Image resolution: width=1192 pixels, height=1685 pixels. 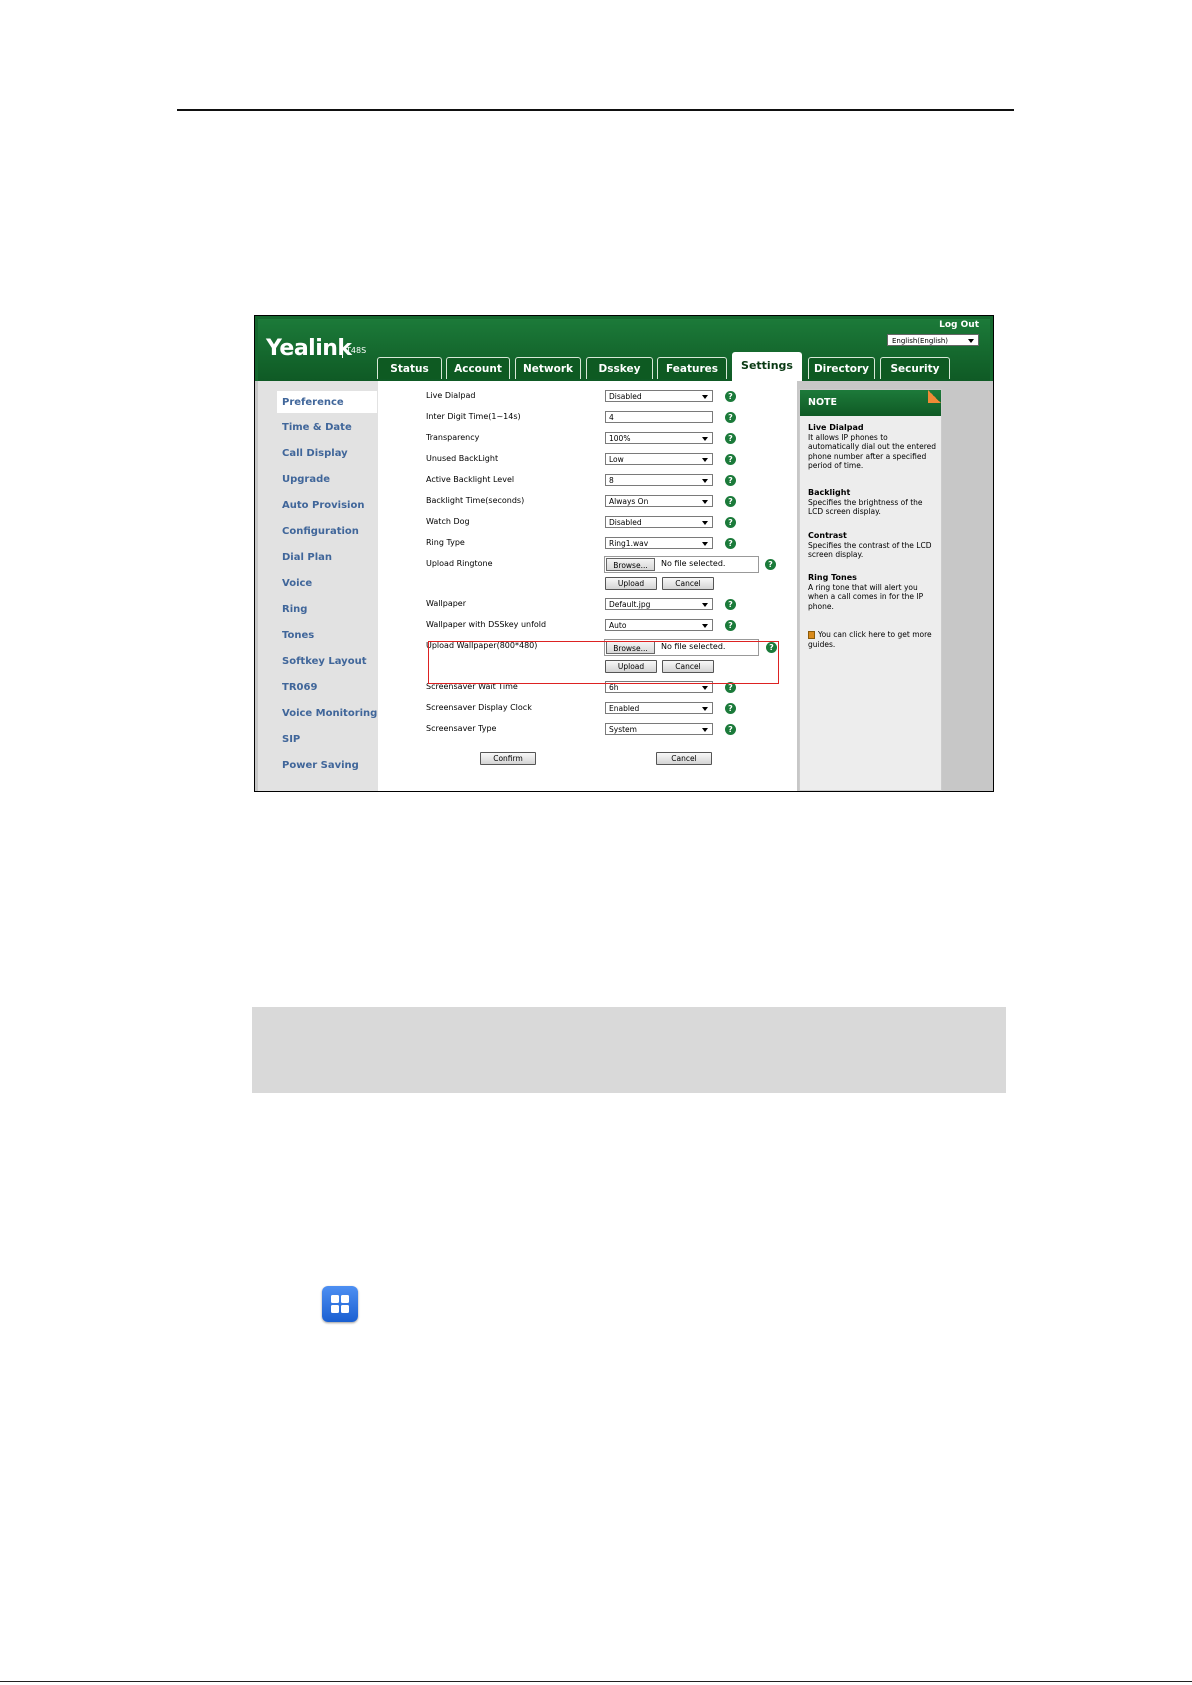 What do you see at coordinates (659, 543) in the screenshot?
I see `ring-type-select: Ring1.wav` at bounding box center [659, 543].